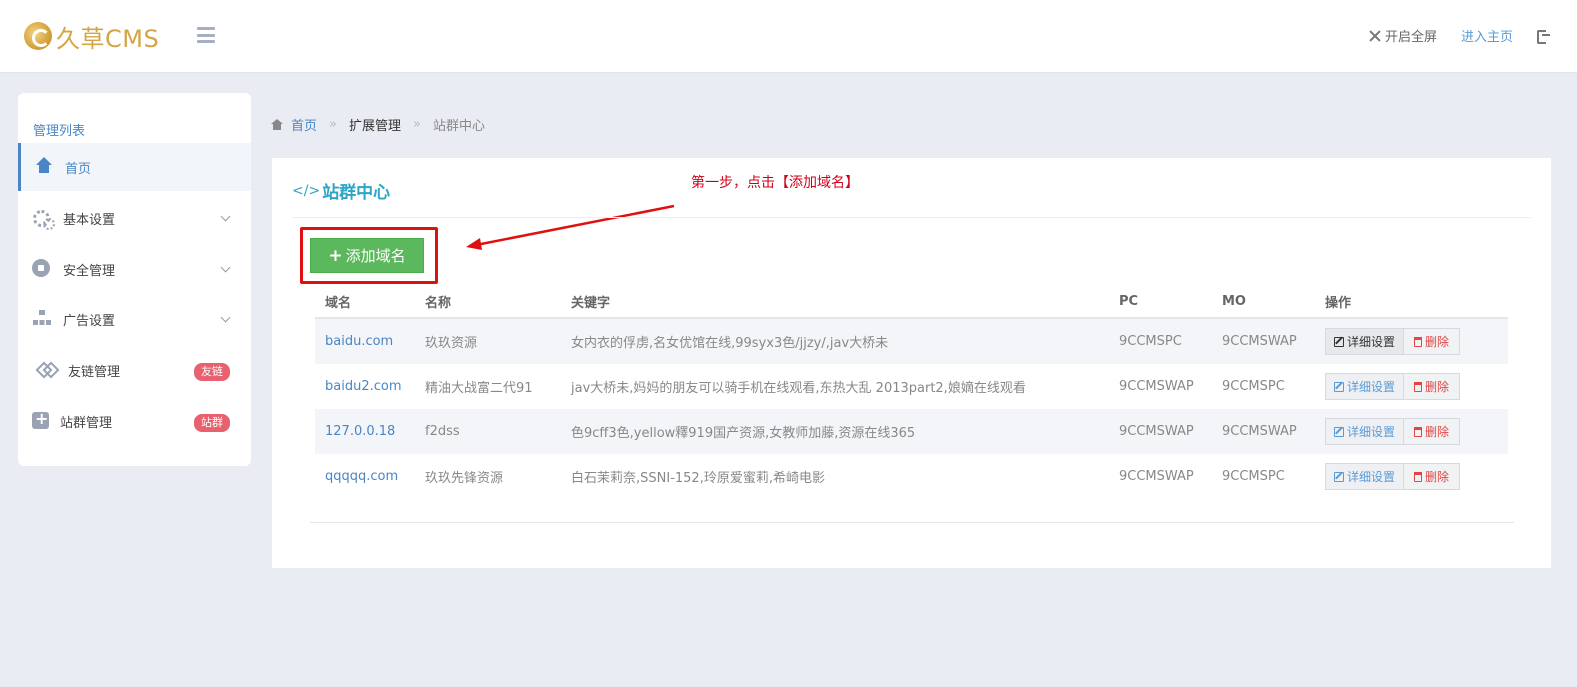  I want to click on cell-pc: 9CCMSPC, so click(1150, 341).